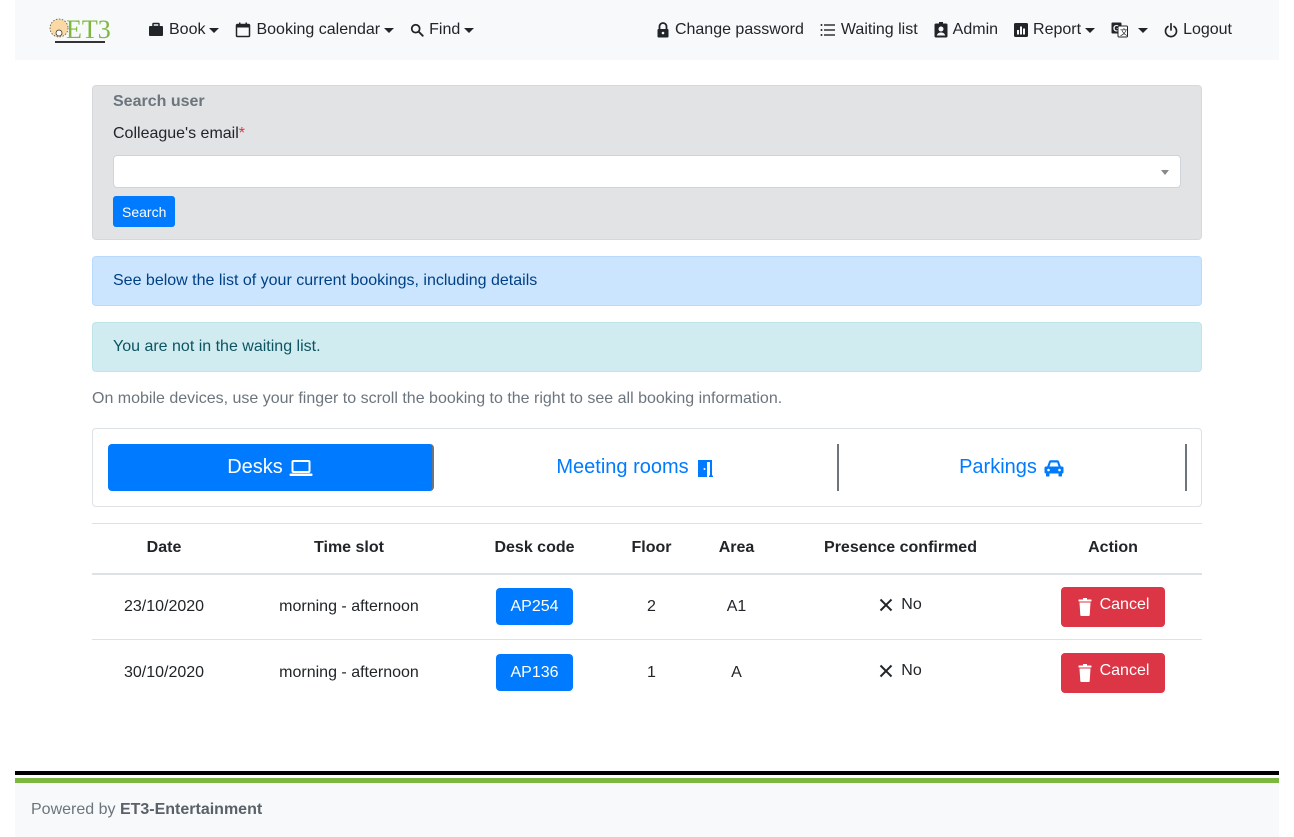 Image resolution: width=1294 pixels, height=837 pixels. Describe the element at coordinates (941, 30) in the screenshot. I see `person-badge-icon` at that location.